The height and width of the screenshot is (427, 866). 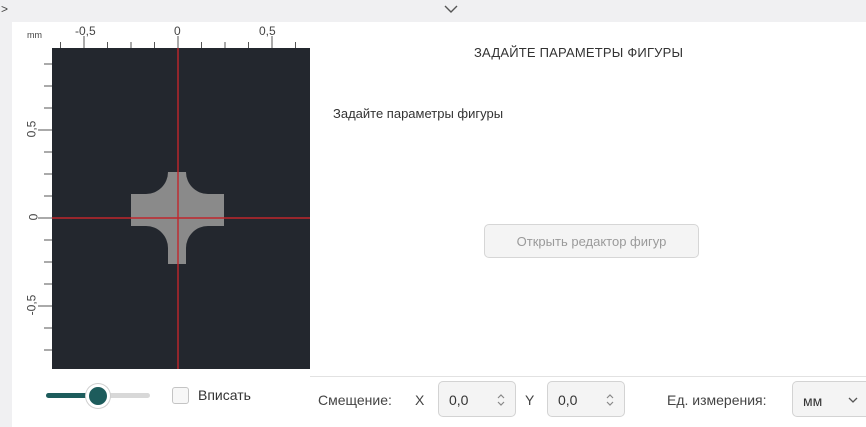 I want to click on ruler-x-tick-label: 0,5, so click(x=267, y=31).